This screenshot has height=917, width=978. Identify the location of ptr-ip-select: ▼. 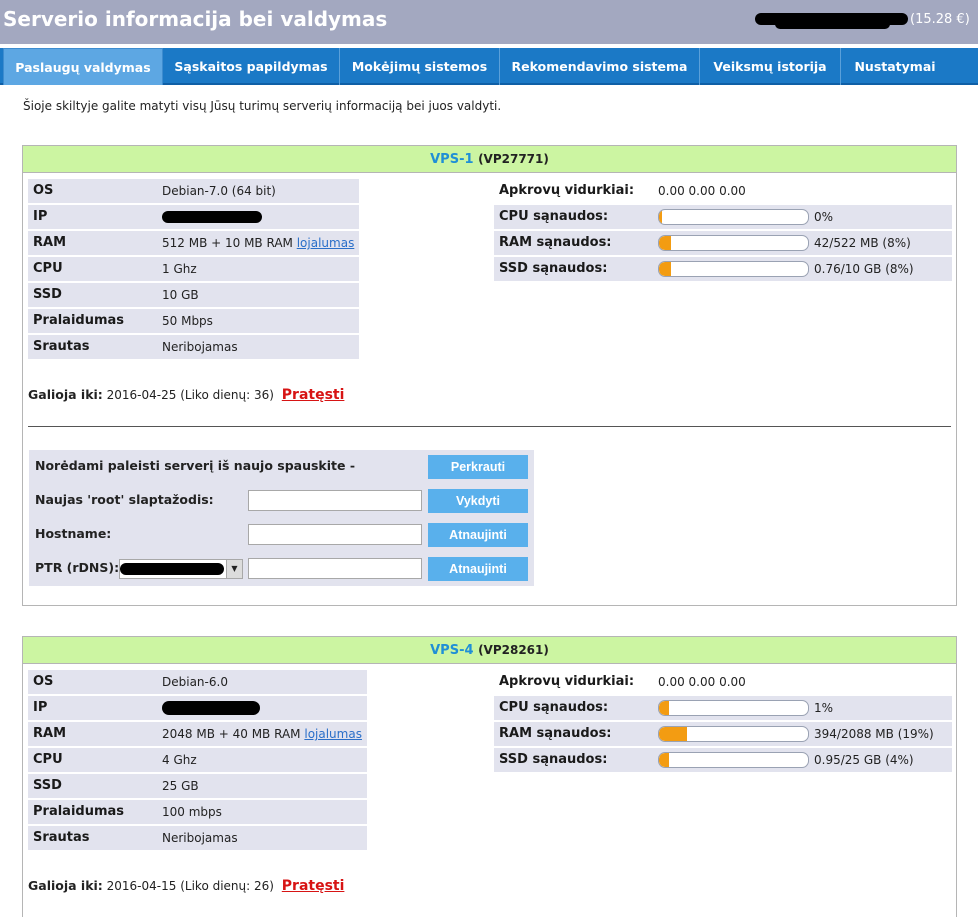
(181, 569).